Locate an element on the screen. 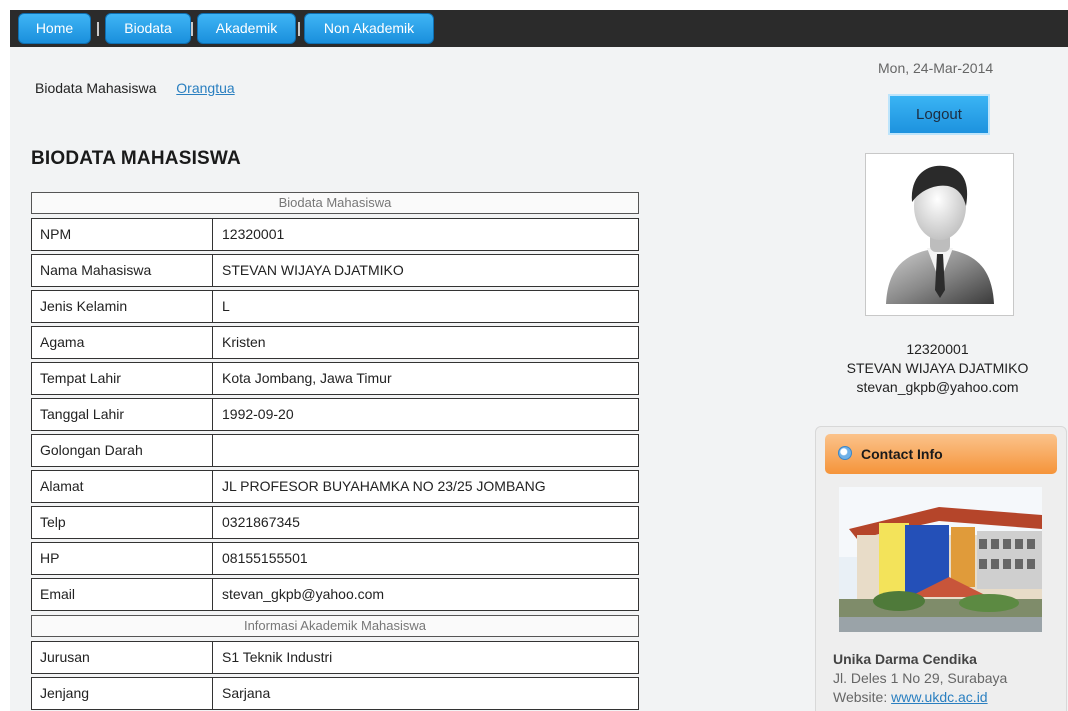  nav-akademik-button: Akademik is located at coordinates (246, 28).